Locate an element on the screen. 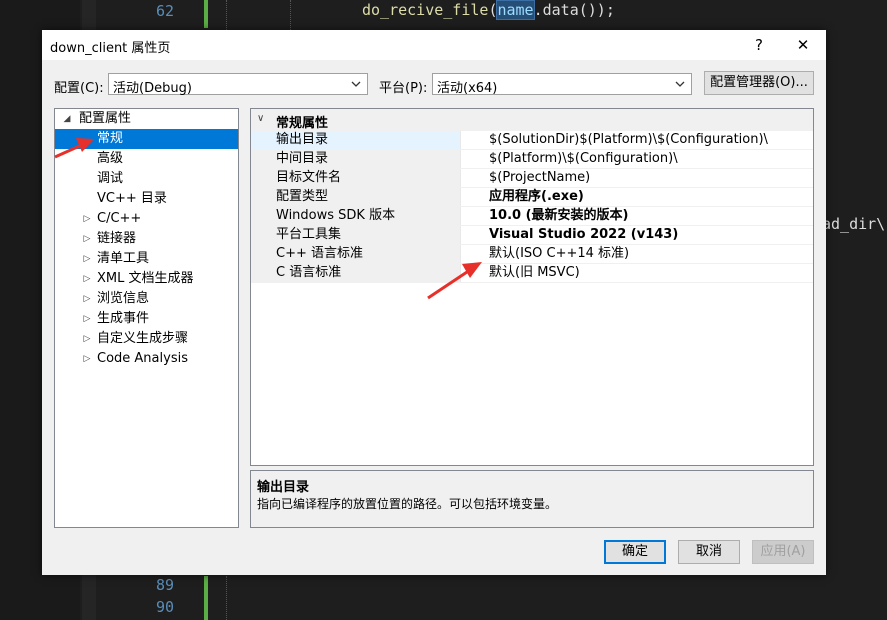 The width and height of the screenshot is (887, 620). highlighted-identifier: name is located at coordinates (515, 10).